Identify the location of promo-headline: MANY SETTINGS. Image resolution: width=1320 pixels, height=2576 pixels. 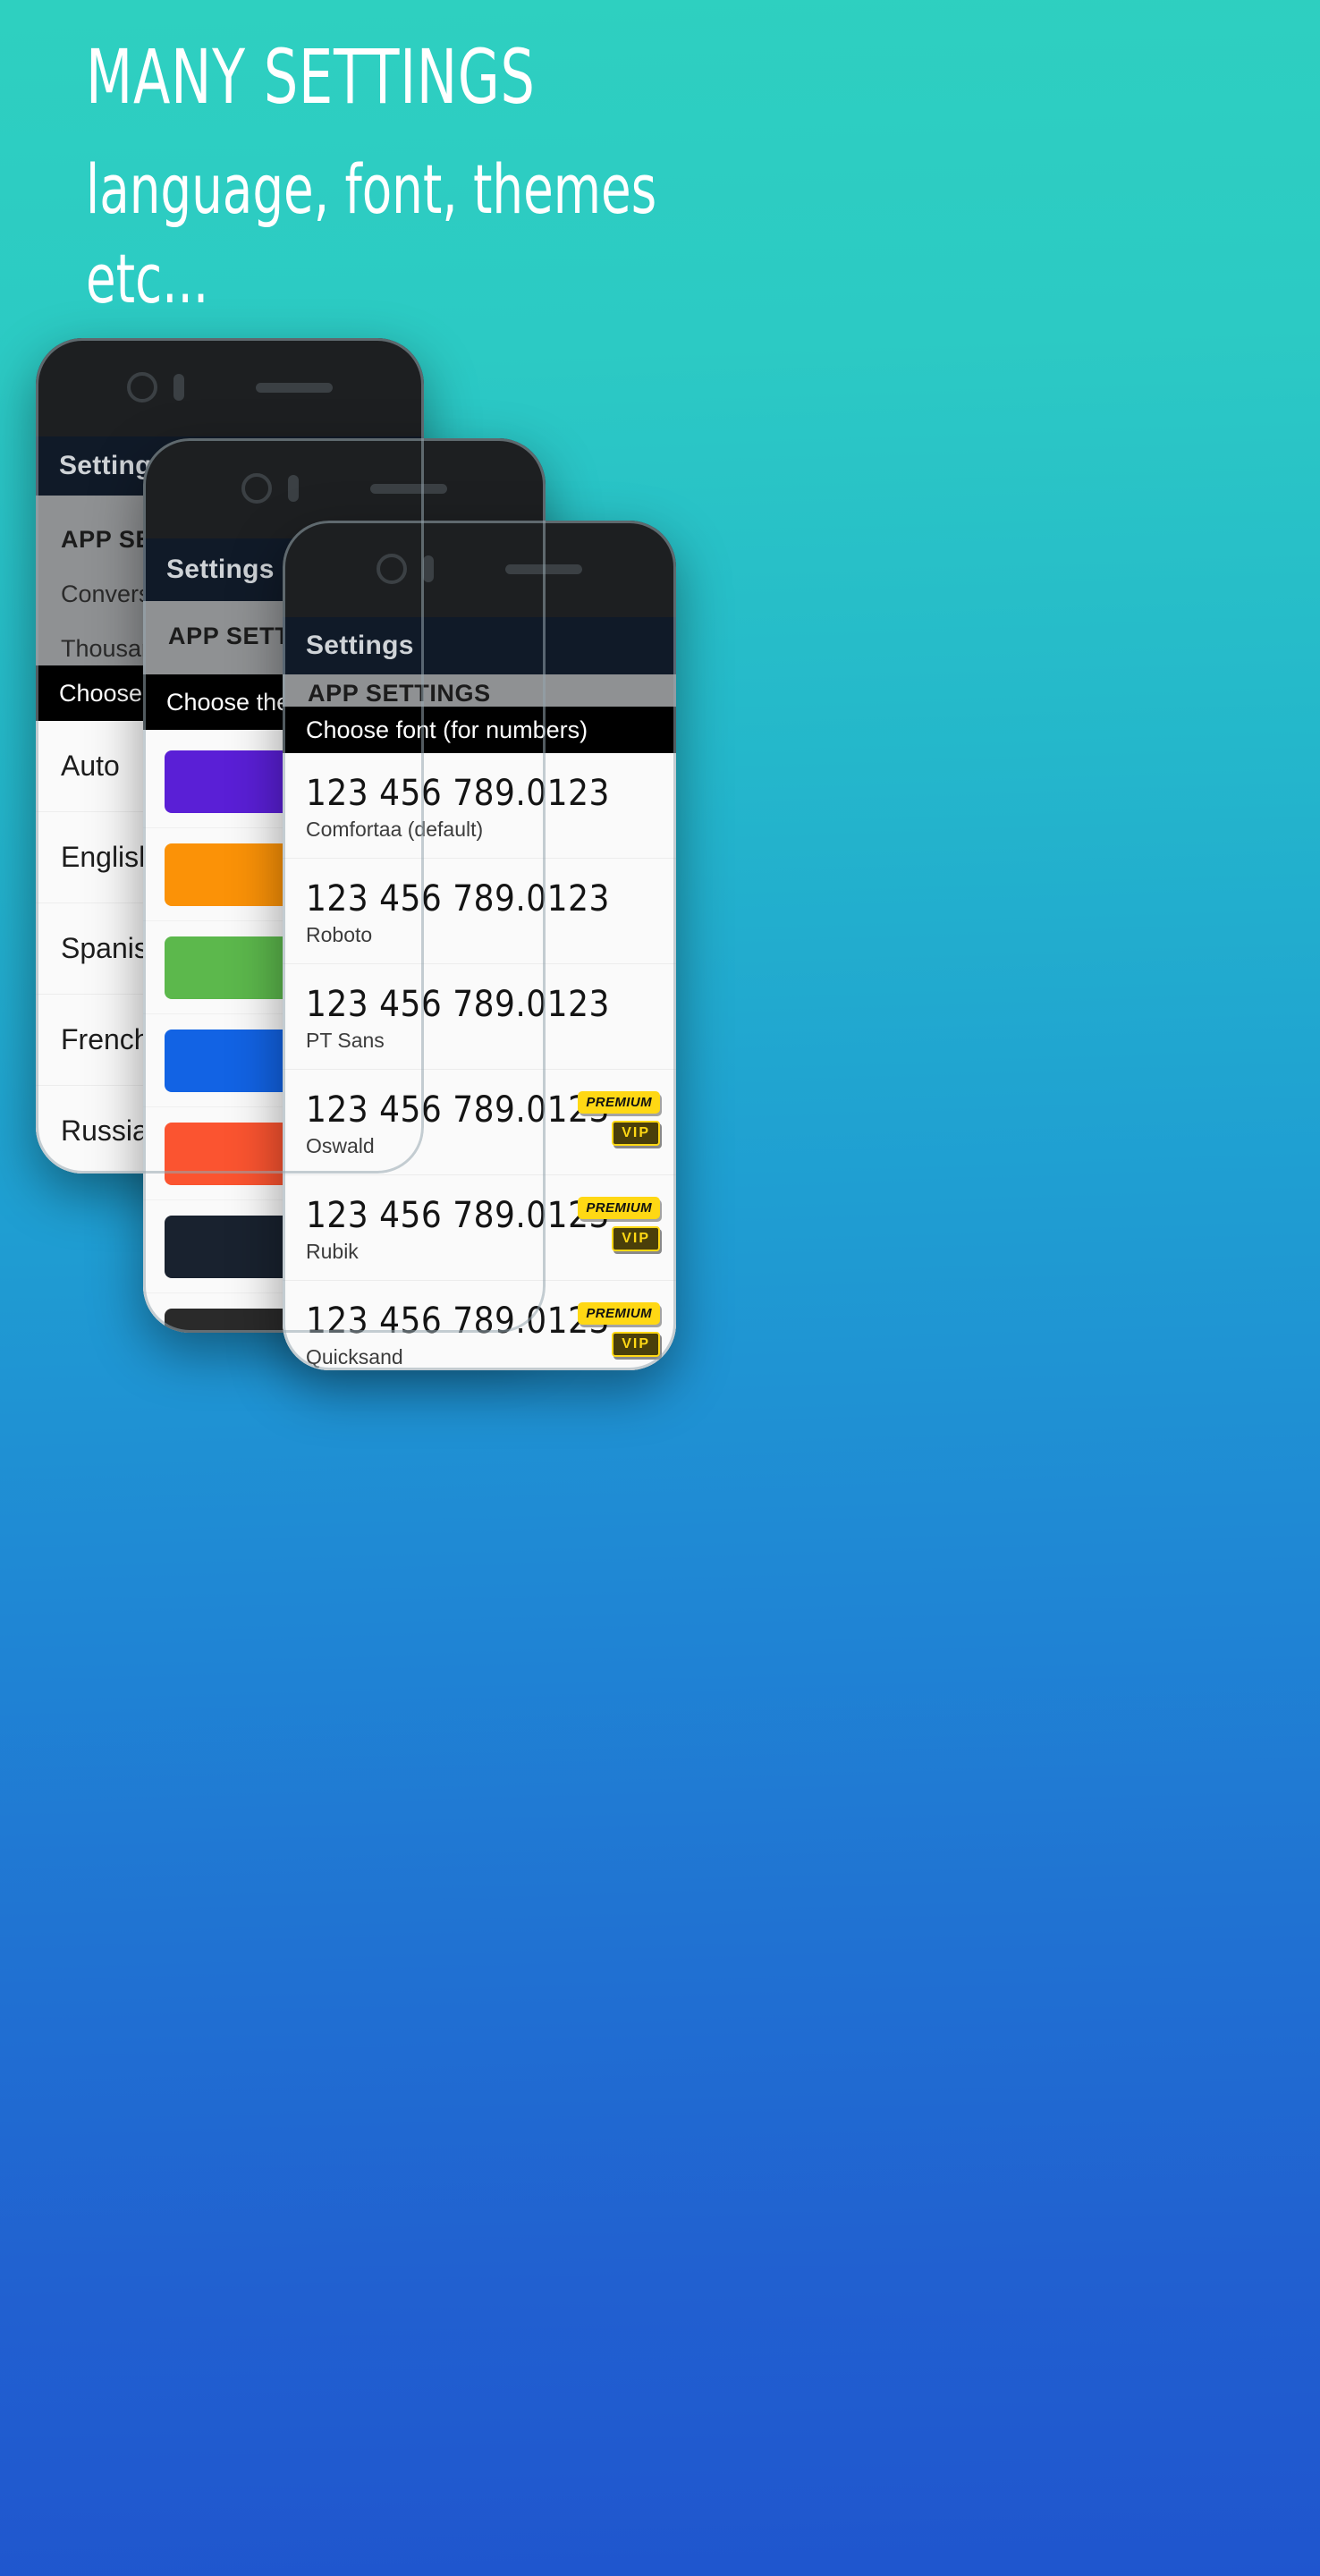
(311, 77).